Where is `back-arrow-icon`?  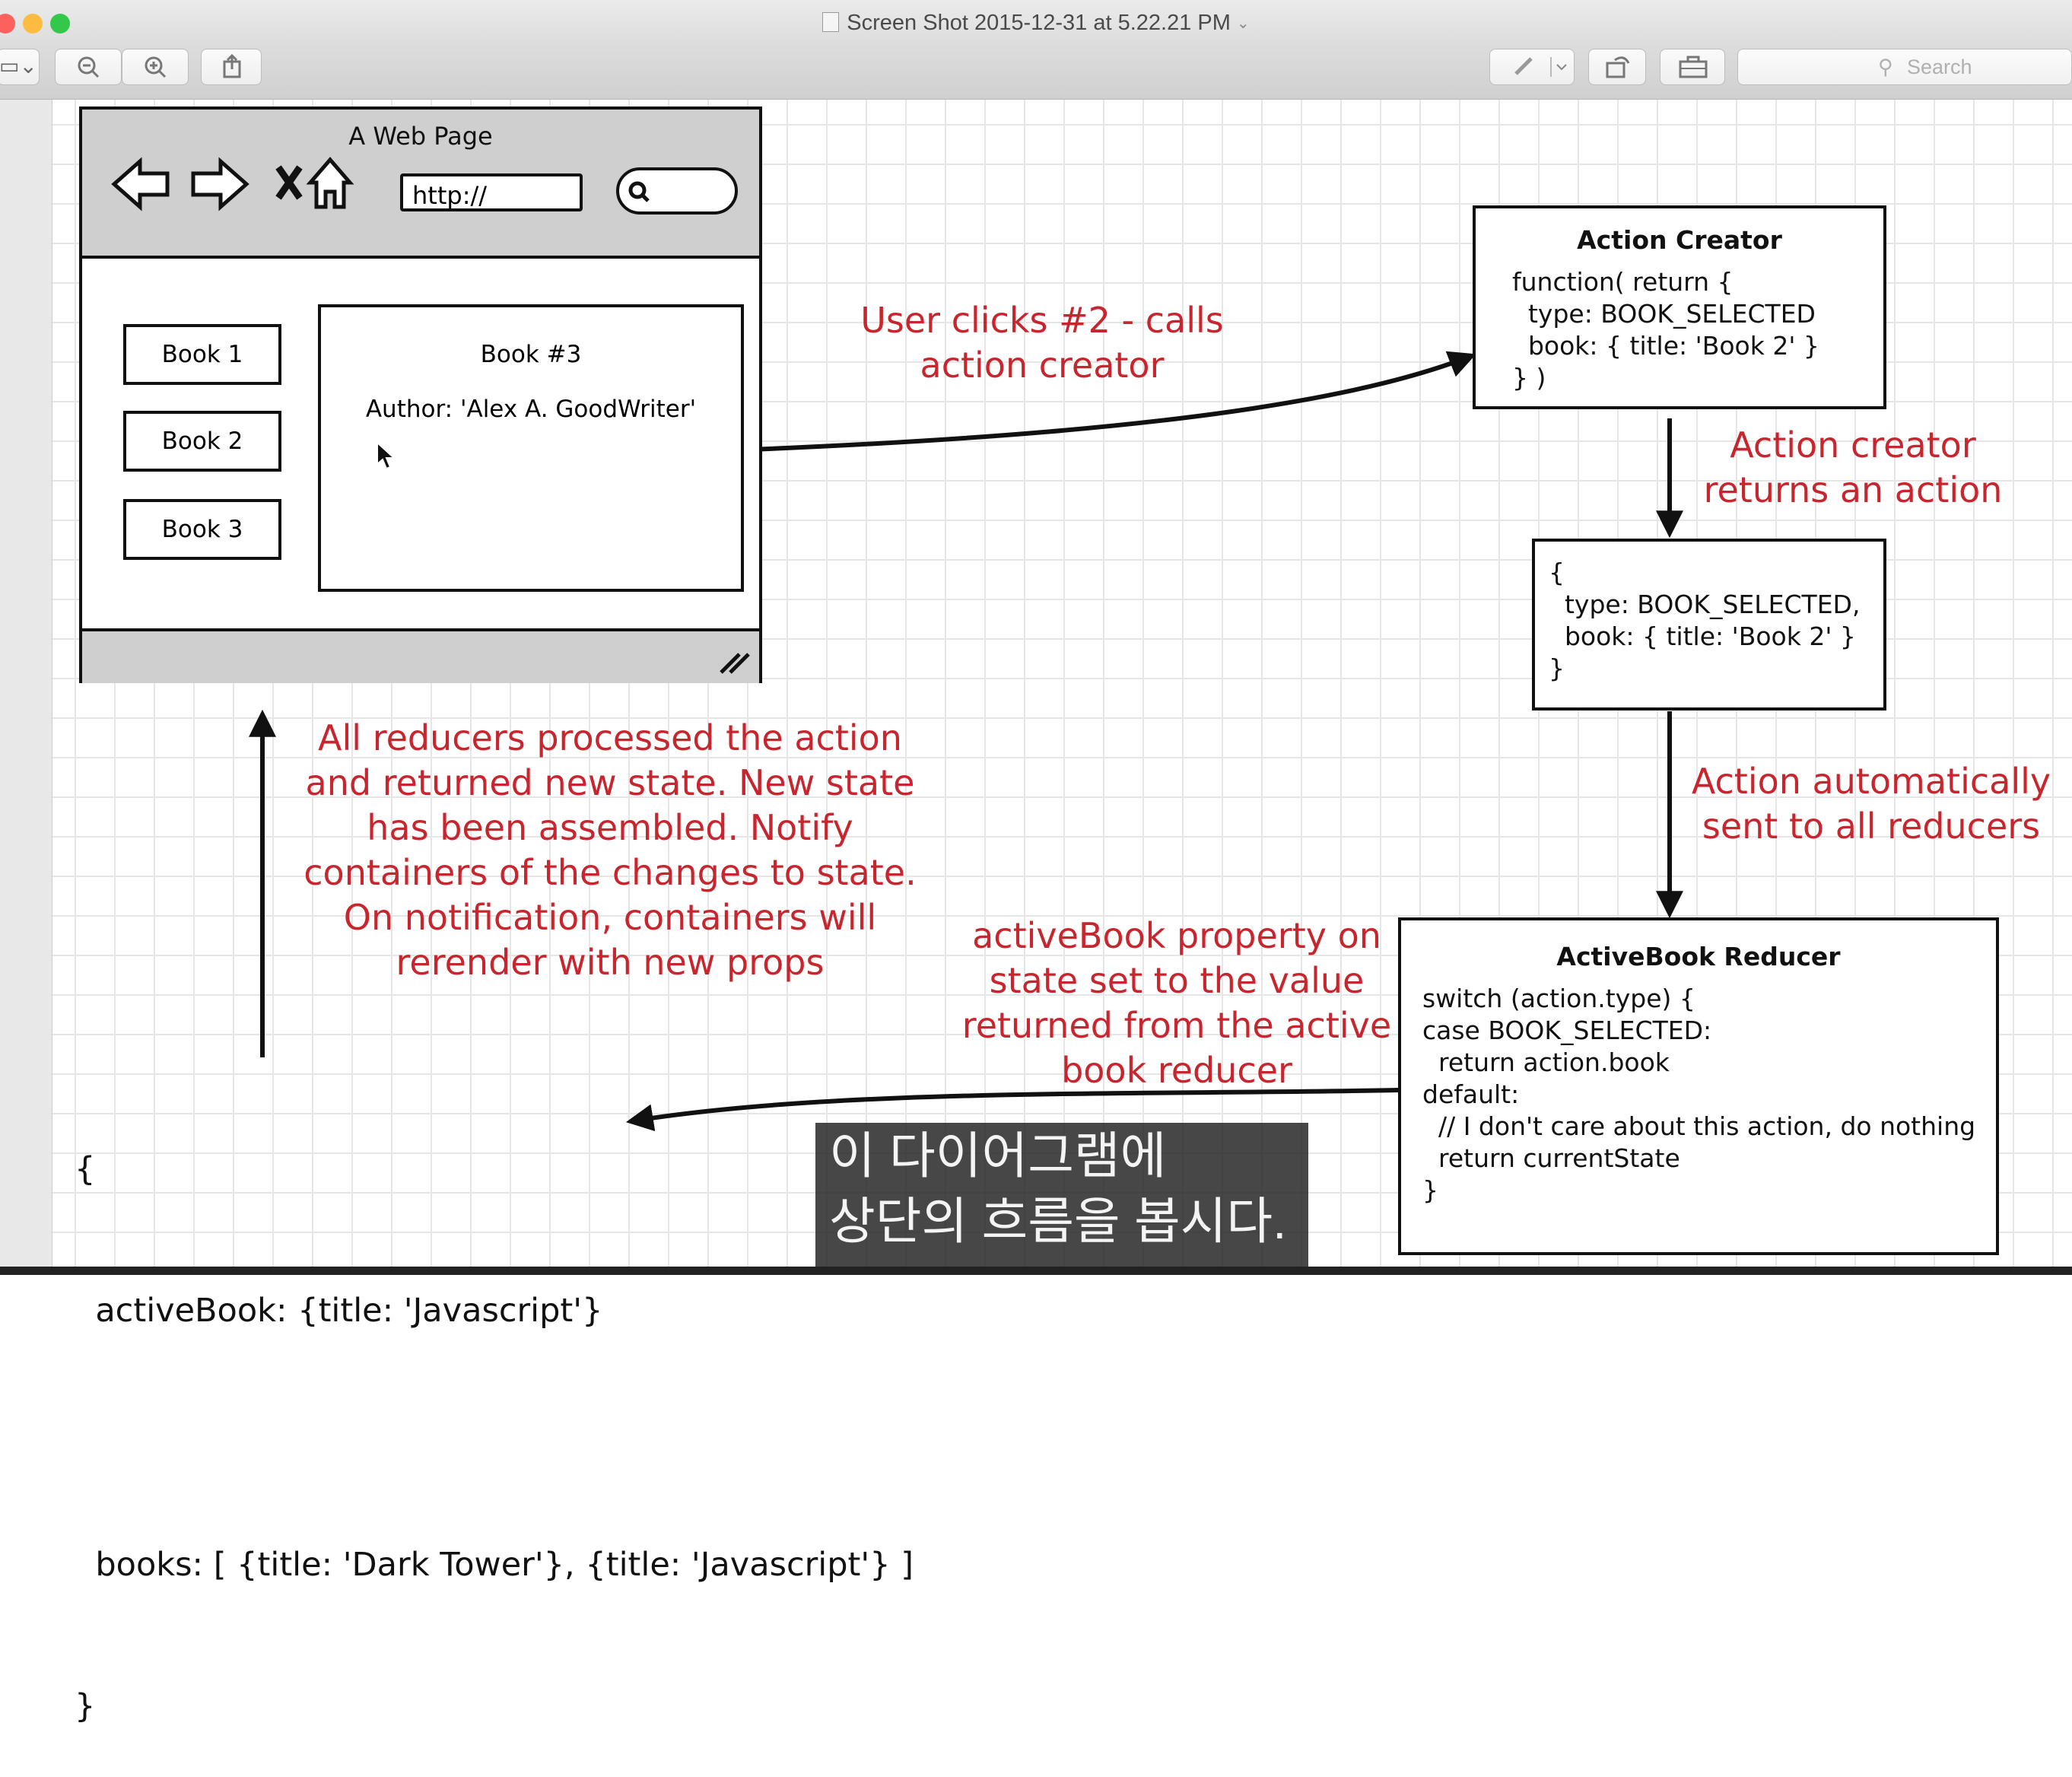
back-arrow-icon is located at coordinates (140, 184).